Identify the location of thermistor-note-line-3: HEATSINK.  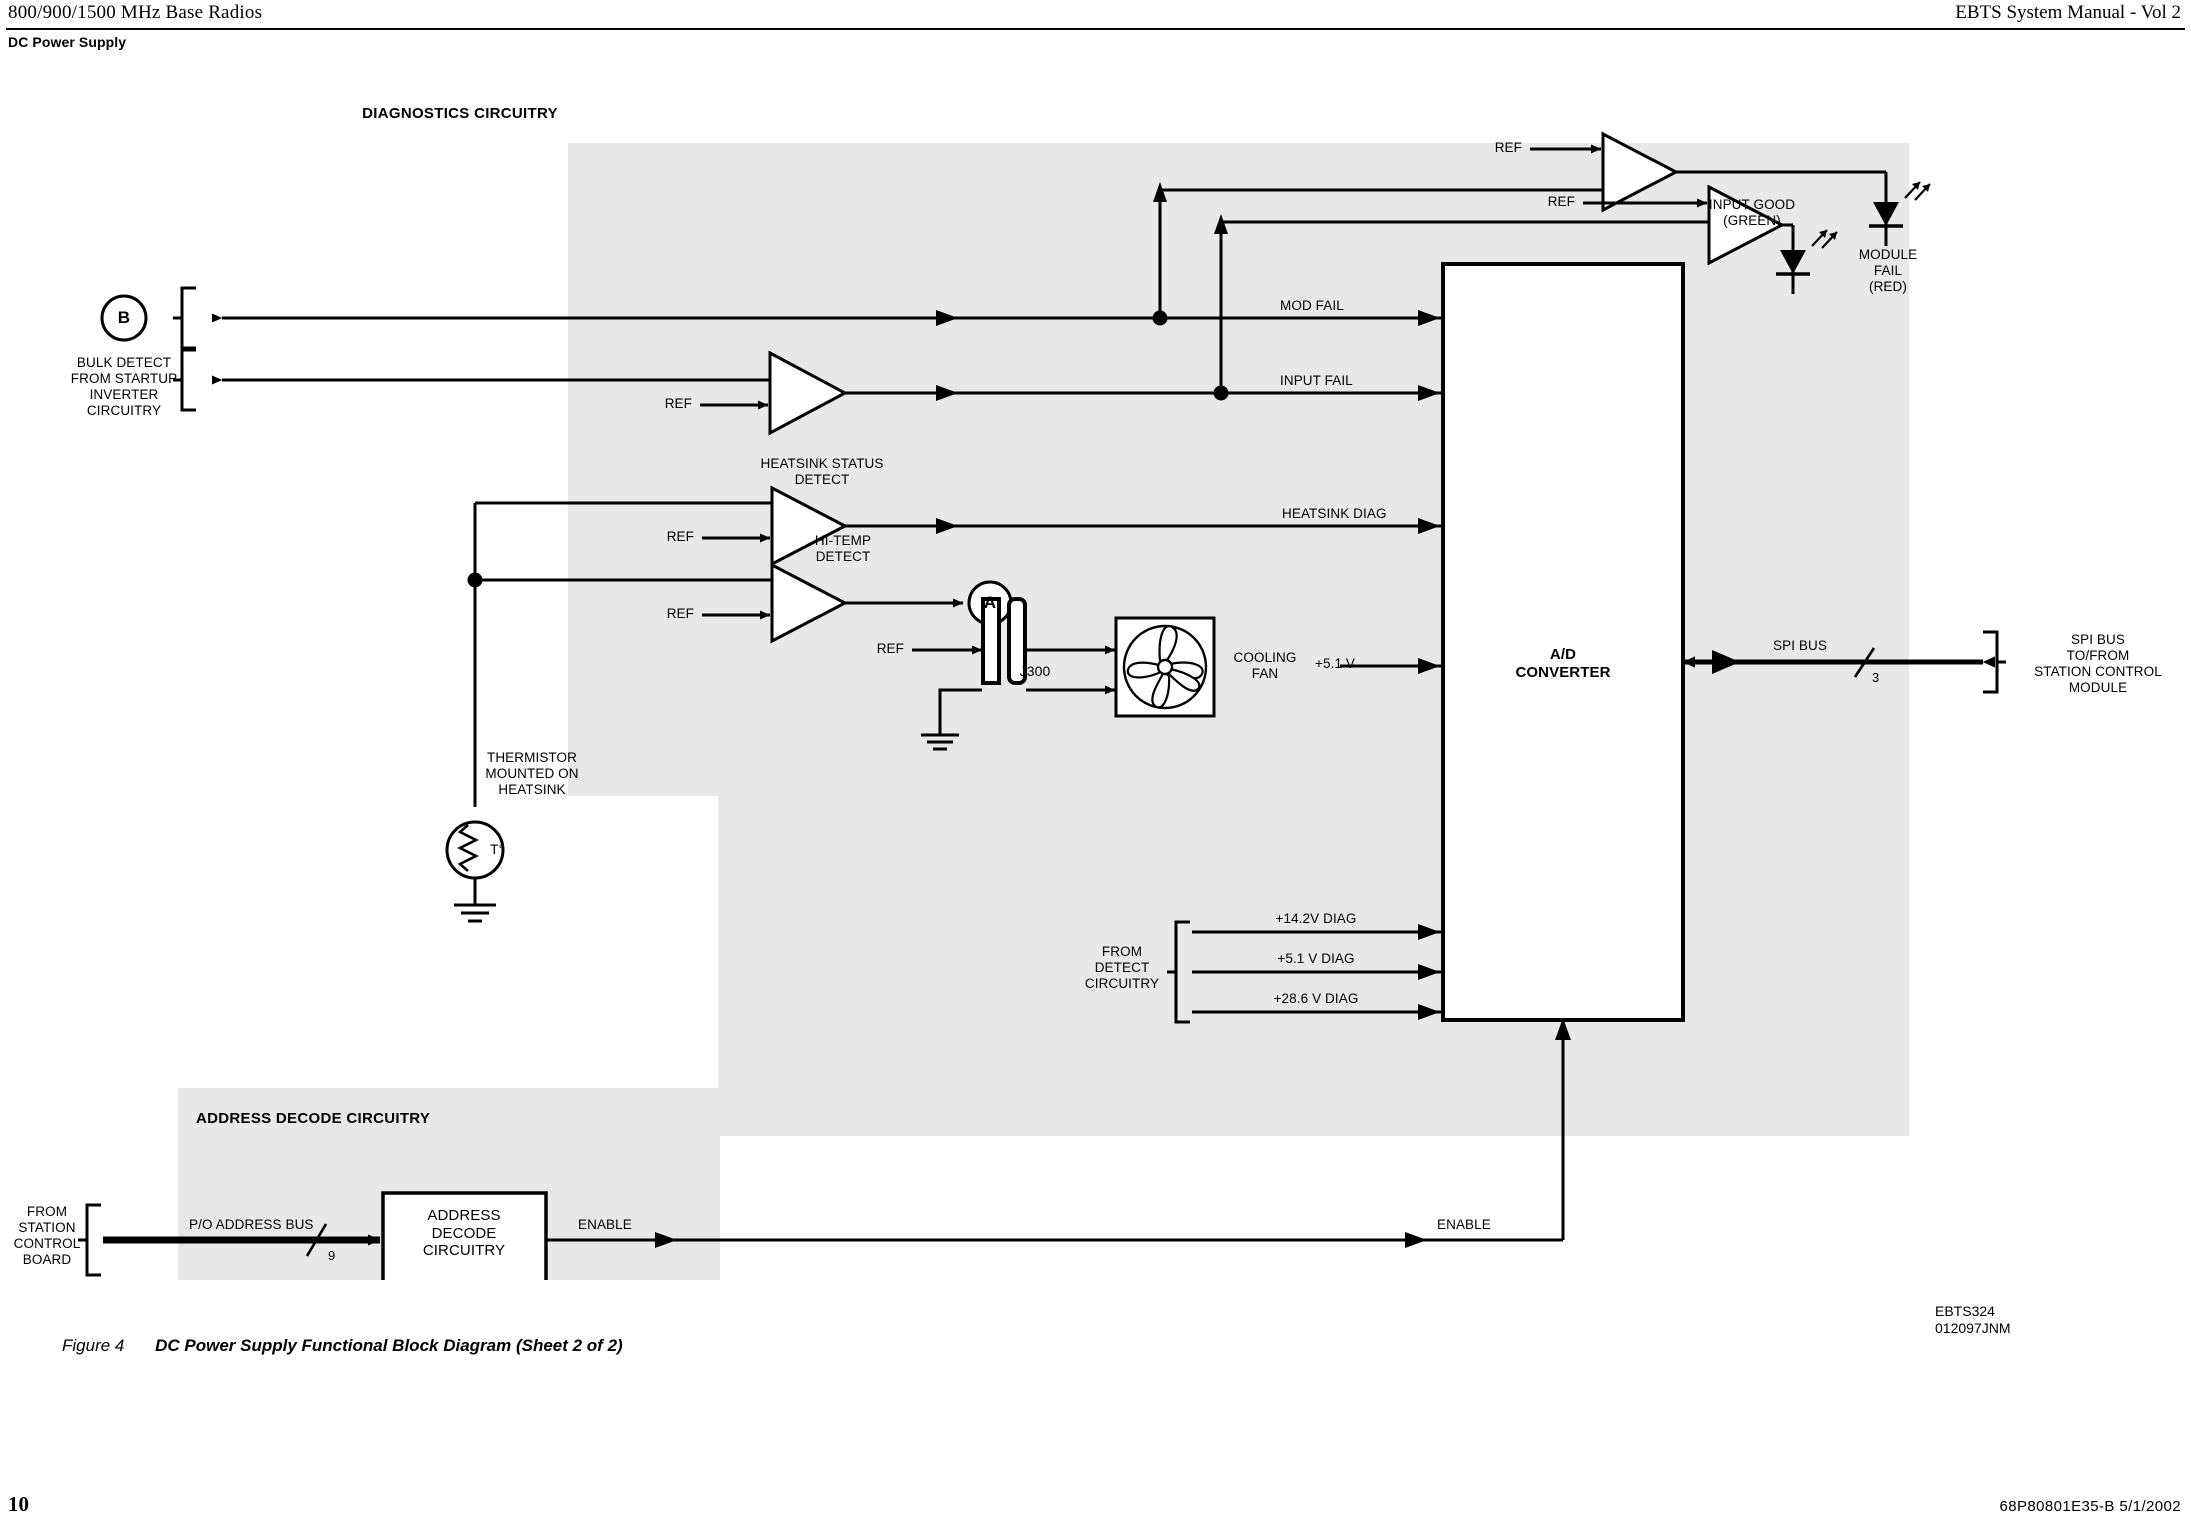
(532, 789).